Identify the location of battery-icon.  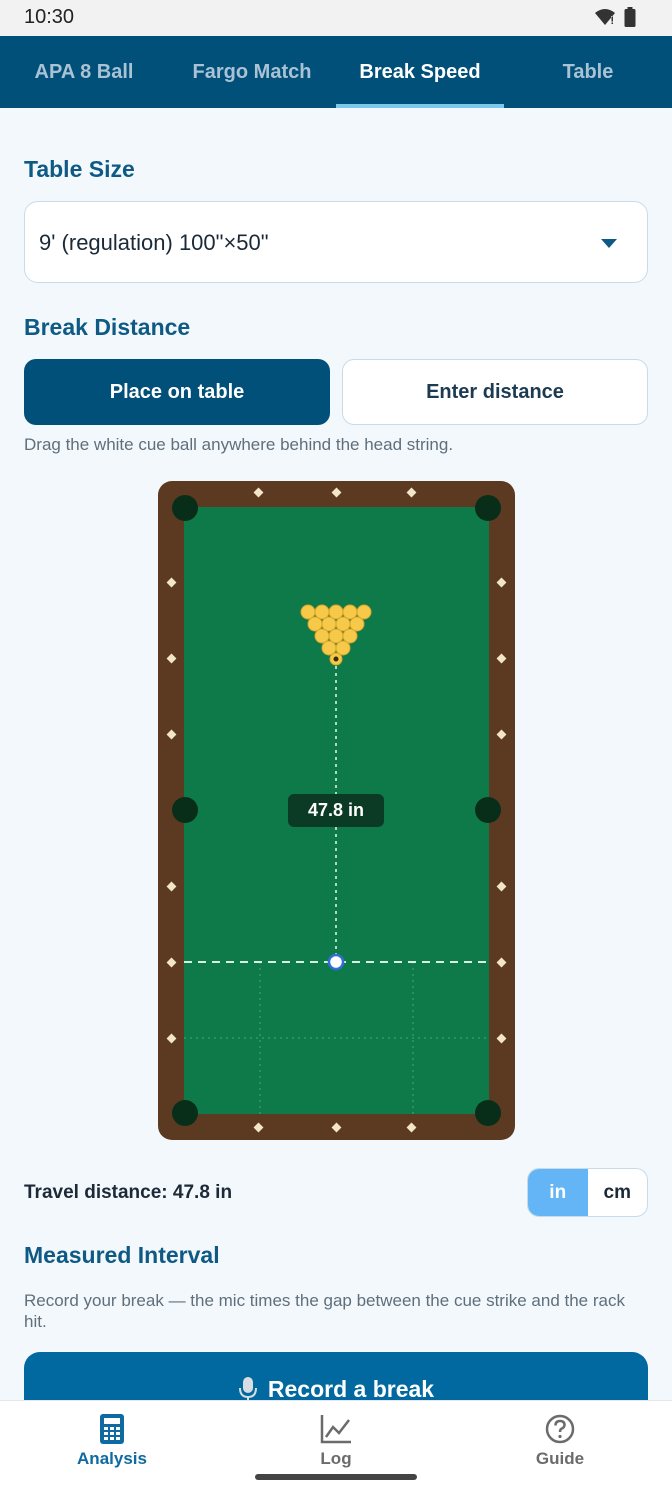
(630, 17).